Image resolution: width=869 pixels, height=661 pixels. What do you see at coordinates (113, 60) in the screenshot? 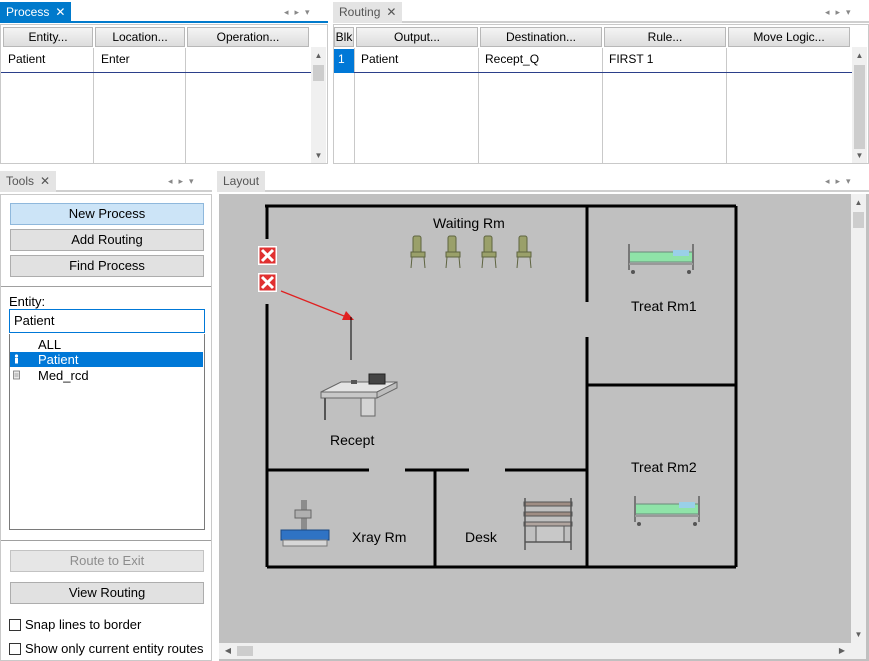
I see `table-cell: Enter` at bounding box center [113, 60].